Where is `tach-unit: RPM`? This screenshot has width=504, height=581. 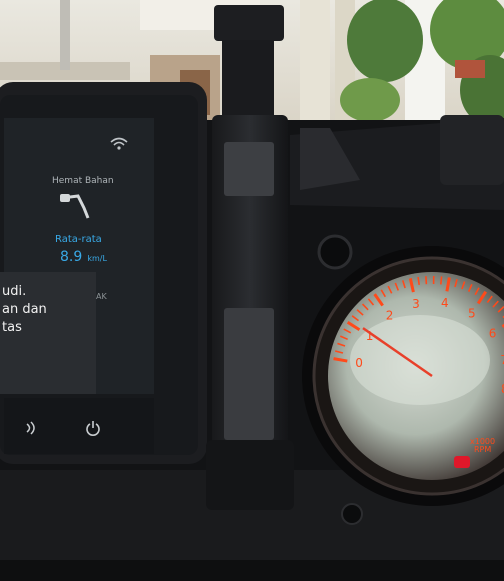
tach-unit: RPM is located at coordinates (483, 449).